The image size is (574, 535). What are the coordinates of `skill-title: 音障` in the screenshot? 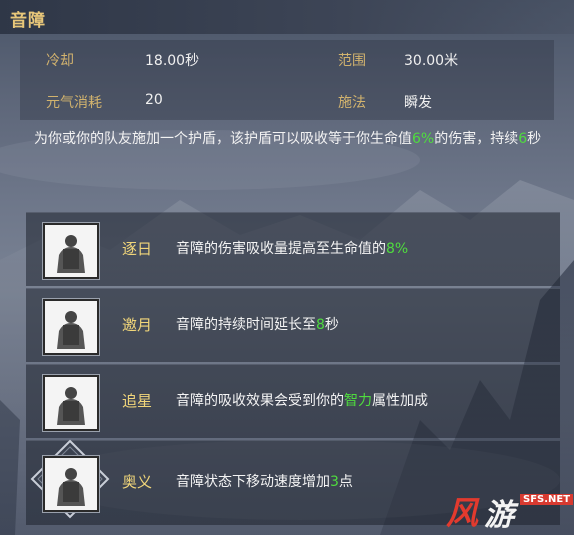 It's located at (28, 21).